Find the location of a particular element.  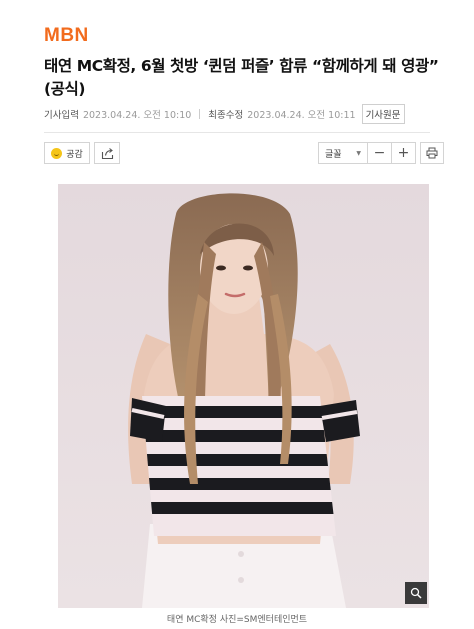

published-datetime: 2023.04.24. 오전 10:10 is located at coordinates (137, 115).